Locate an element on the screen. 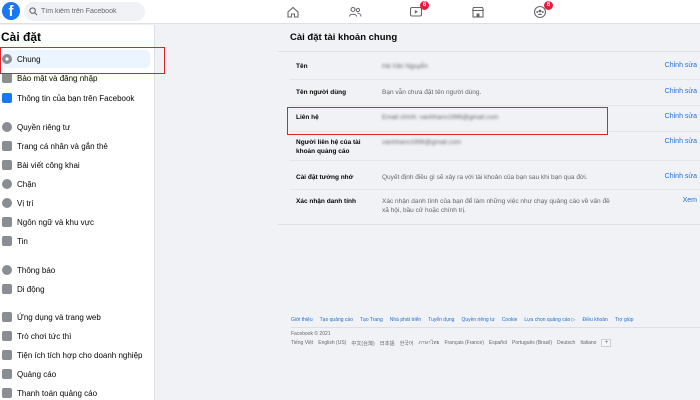 This screenshot has width=700, height=400. setting-value: Bạn vẫn chưa đặt tên người dùng. is located at coordinates (432, 92).